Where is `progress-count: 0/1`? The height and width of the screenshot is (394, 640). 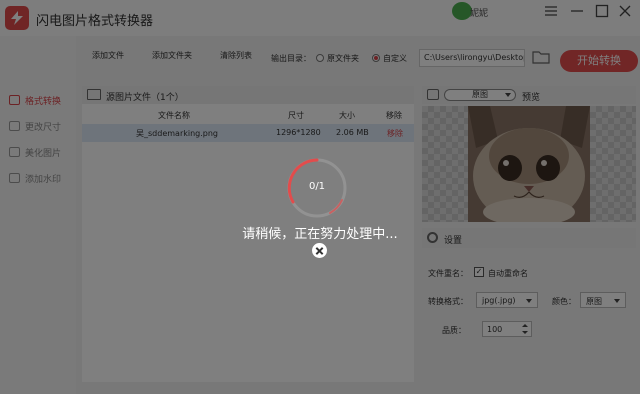
progress-count: 0/1 is located at coordinates (317, 186).